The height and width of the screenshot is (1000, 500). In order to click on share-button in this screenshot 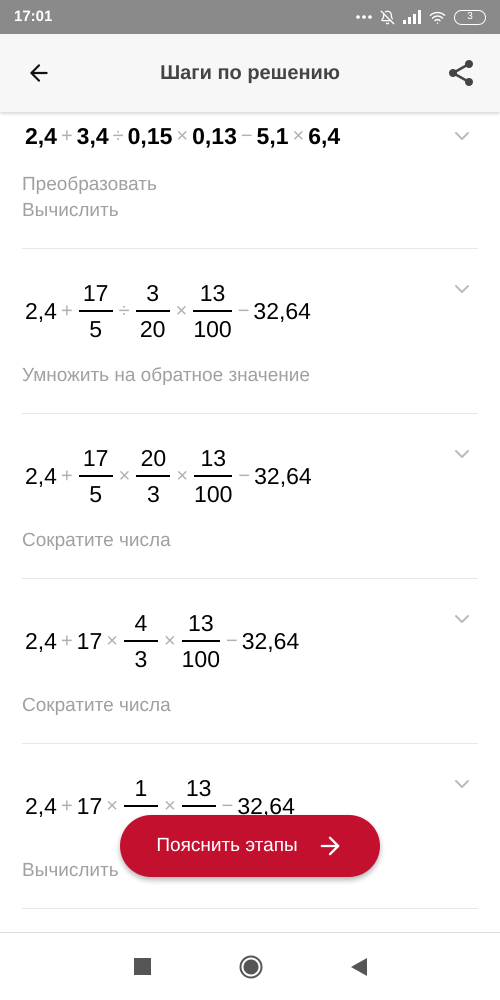, I will do `click(461, 73)`.